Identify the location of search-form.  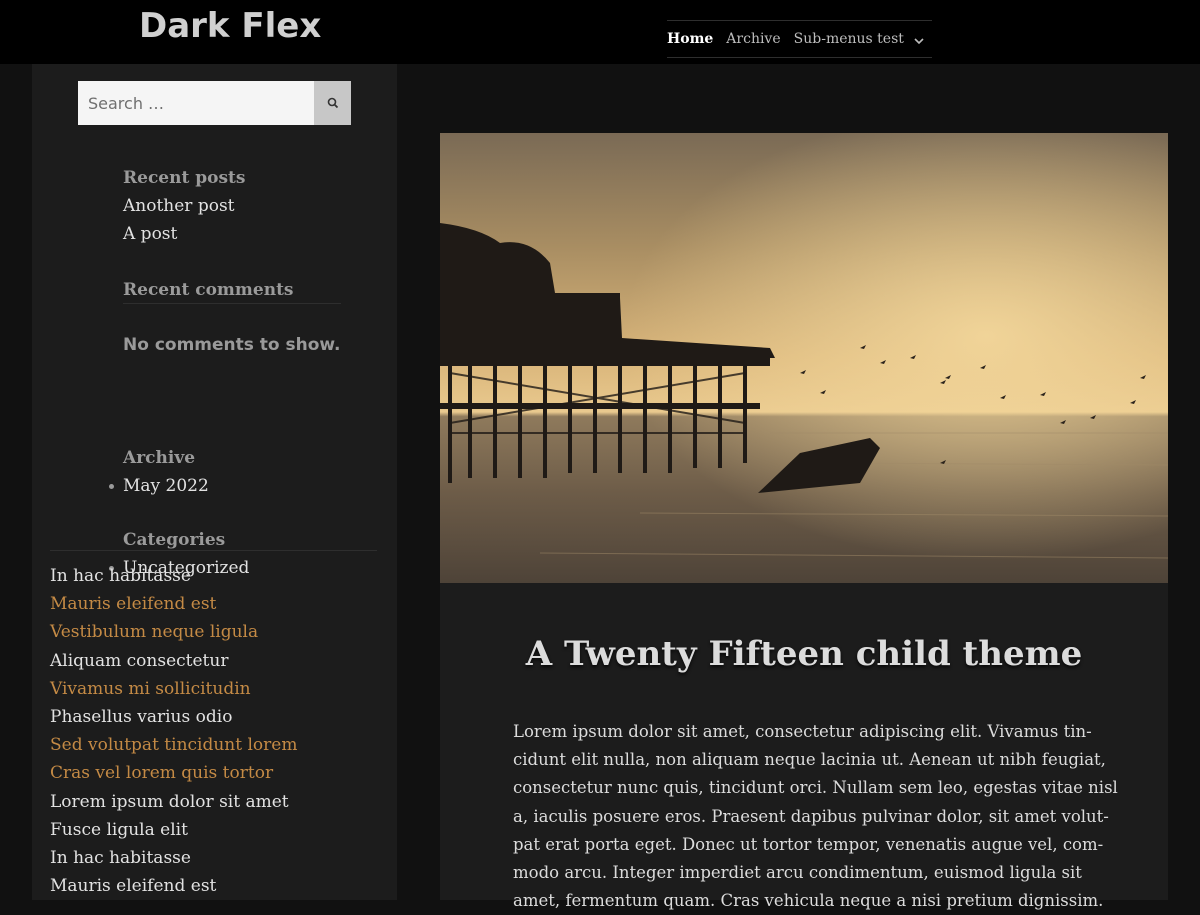
(214, 103).